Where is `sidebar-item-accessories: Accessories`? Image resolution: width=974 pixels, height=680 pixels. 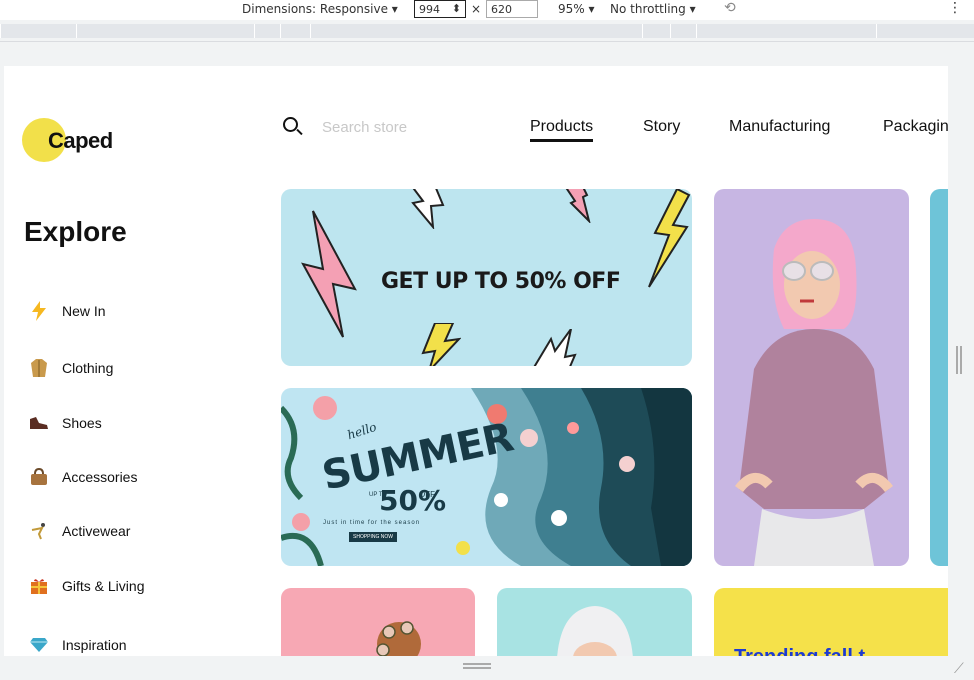 sidebar-item-accessories: Accessories is located at coordinates (82, 477).